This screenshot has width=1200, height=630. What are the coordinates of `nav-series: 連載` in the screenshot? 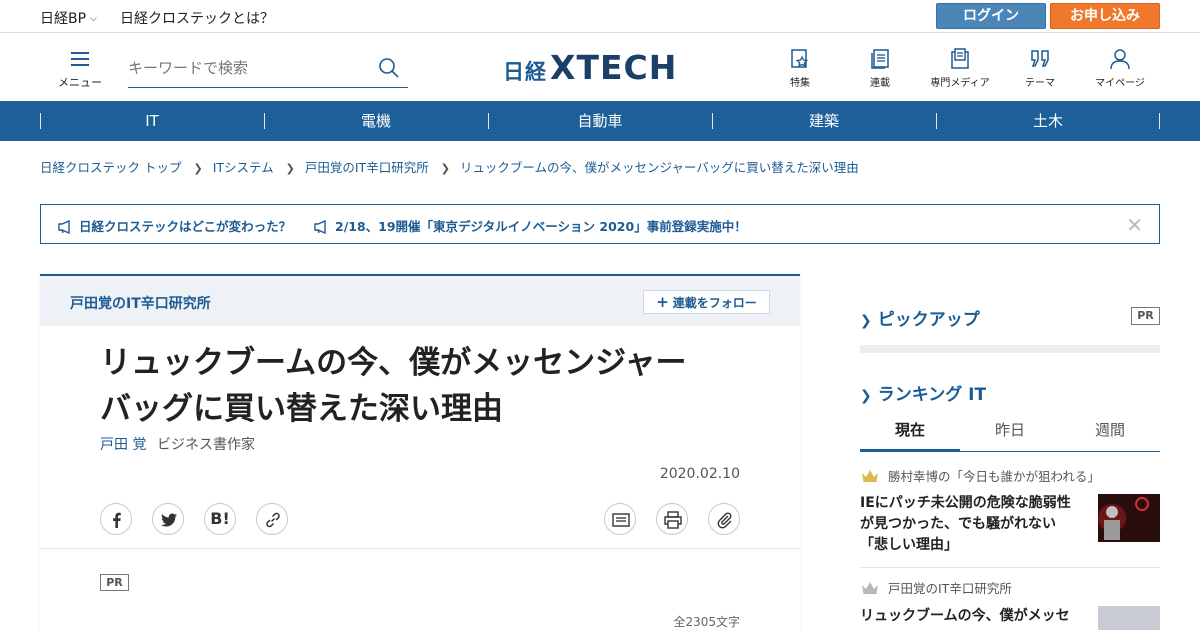 It's located at (880, 68).